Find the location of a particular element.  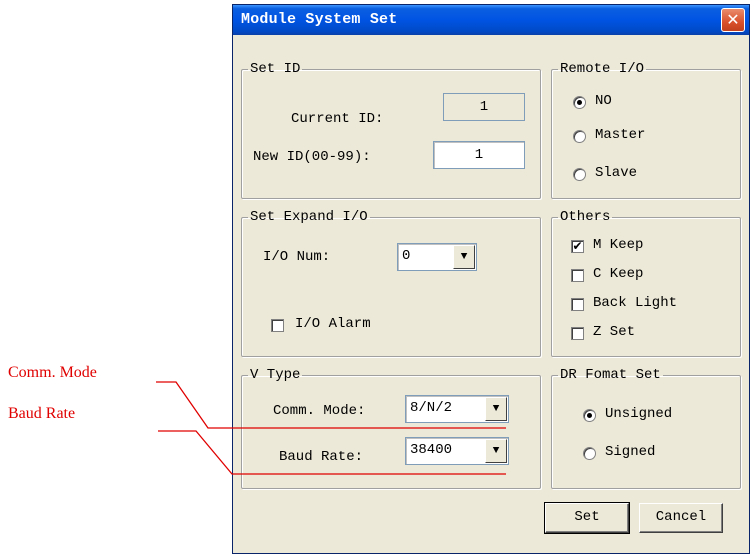

io-alarm-label: I/O Alarm is located at coordinates (333, 324).